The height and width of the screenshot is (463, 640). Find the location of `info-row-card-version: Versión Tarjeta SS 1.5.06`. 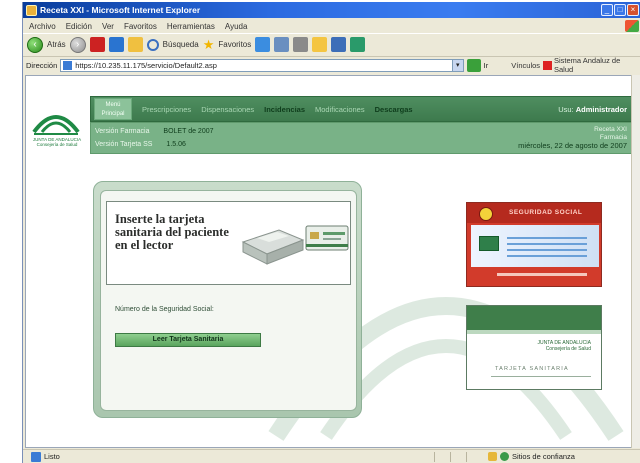

info-row-card-version: Versión Tarjeta SS 1.5.06 is located at coordinates (140, 144).